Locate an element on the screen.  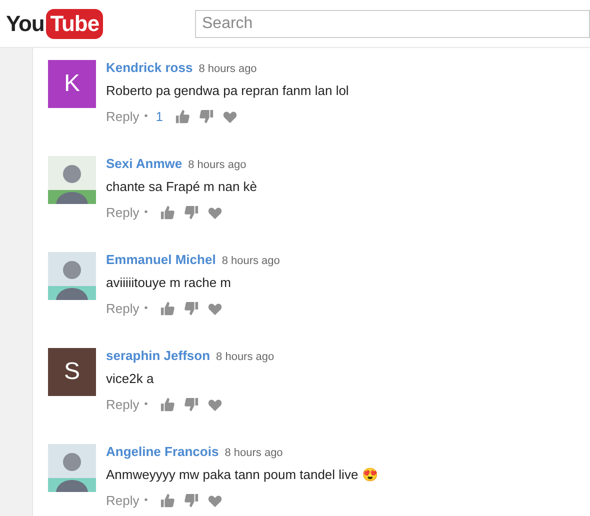
comment-text: Anmweyyyy mw paka tann poum tandel live 😍 is located at coordinates (242, 475).